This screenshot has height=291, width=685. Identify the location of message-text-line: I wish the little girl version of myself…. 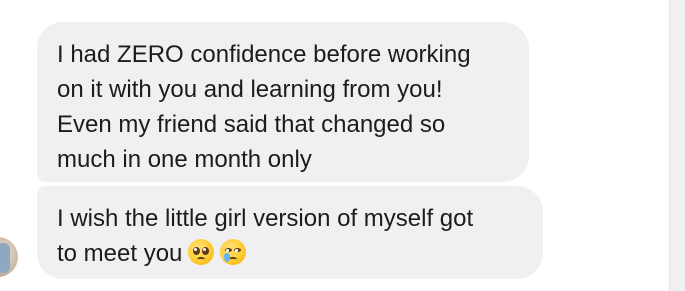
(265, 218).